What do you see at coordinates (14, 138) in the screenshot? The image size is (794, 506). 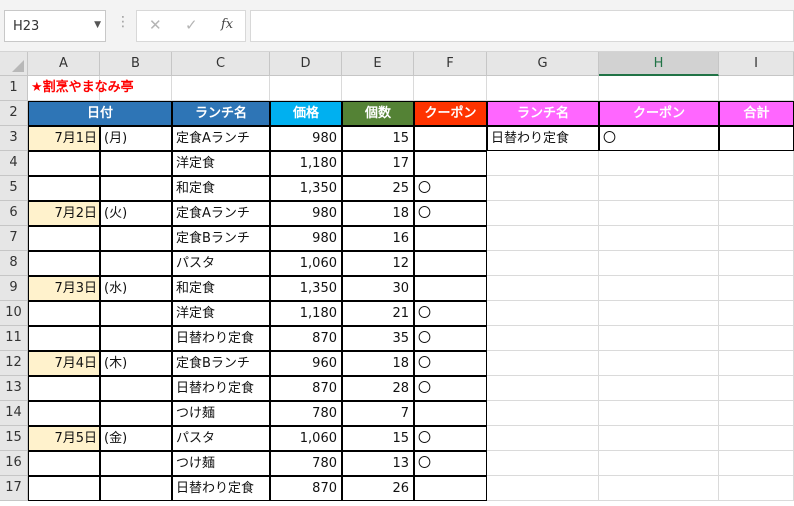 I see `row-header-3: 3` at bounding box center [14, 138].